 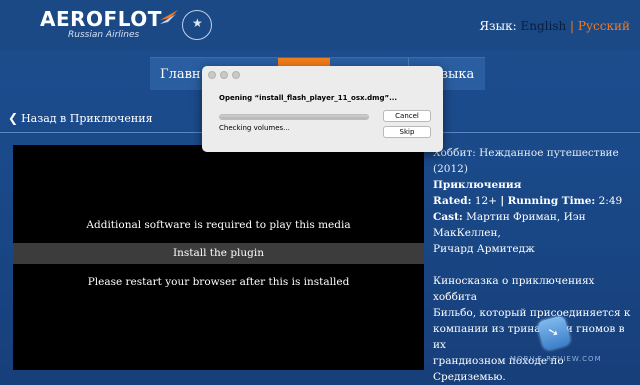 I want to click on description-line: Бильбо, который присоединяется к, so click(x=532, y=313).